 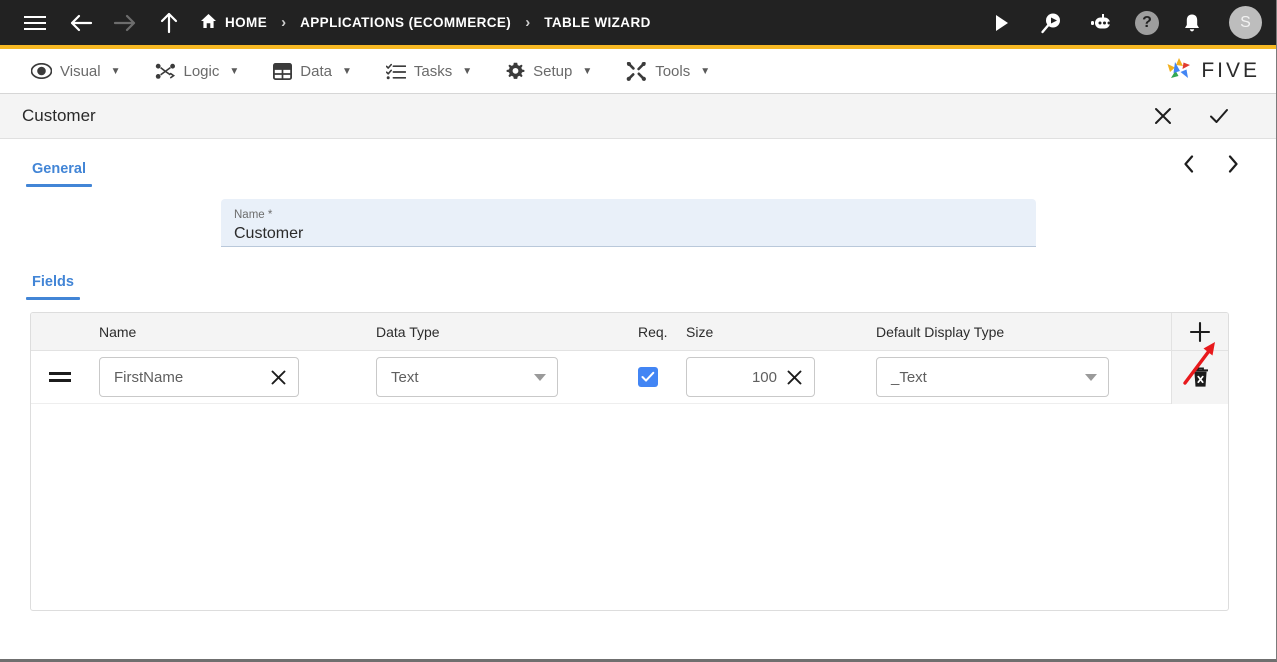 I want to click on field-name-value: FirstName, so click(x=149, y=377).